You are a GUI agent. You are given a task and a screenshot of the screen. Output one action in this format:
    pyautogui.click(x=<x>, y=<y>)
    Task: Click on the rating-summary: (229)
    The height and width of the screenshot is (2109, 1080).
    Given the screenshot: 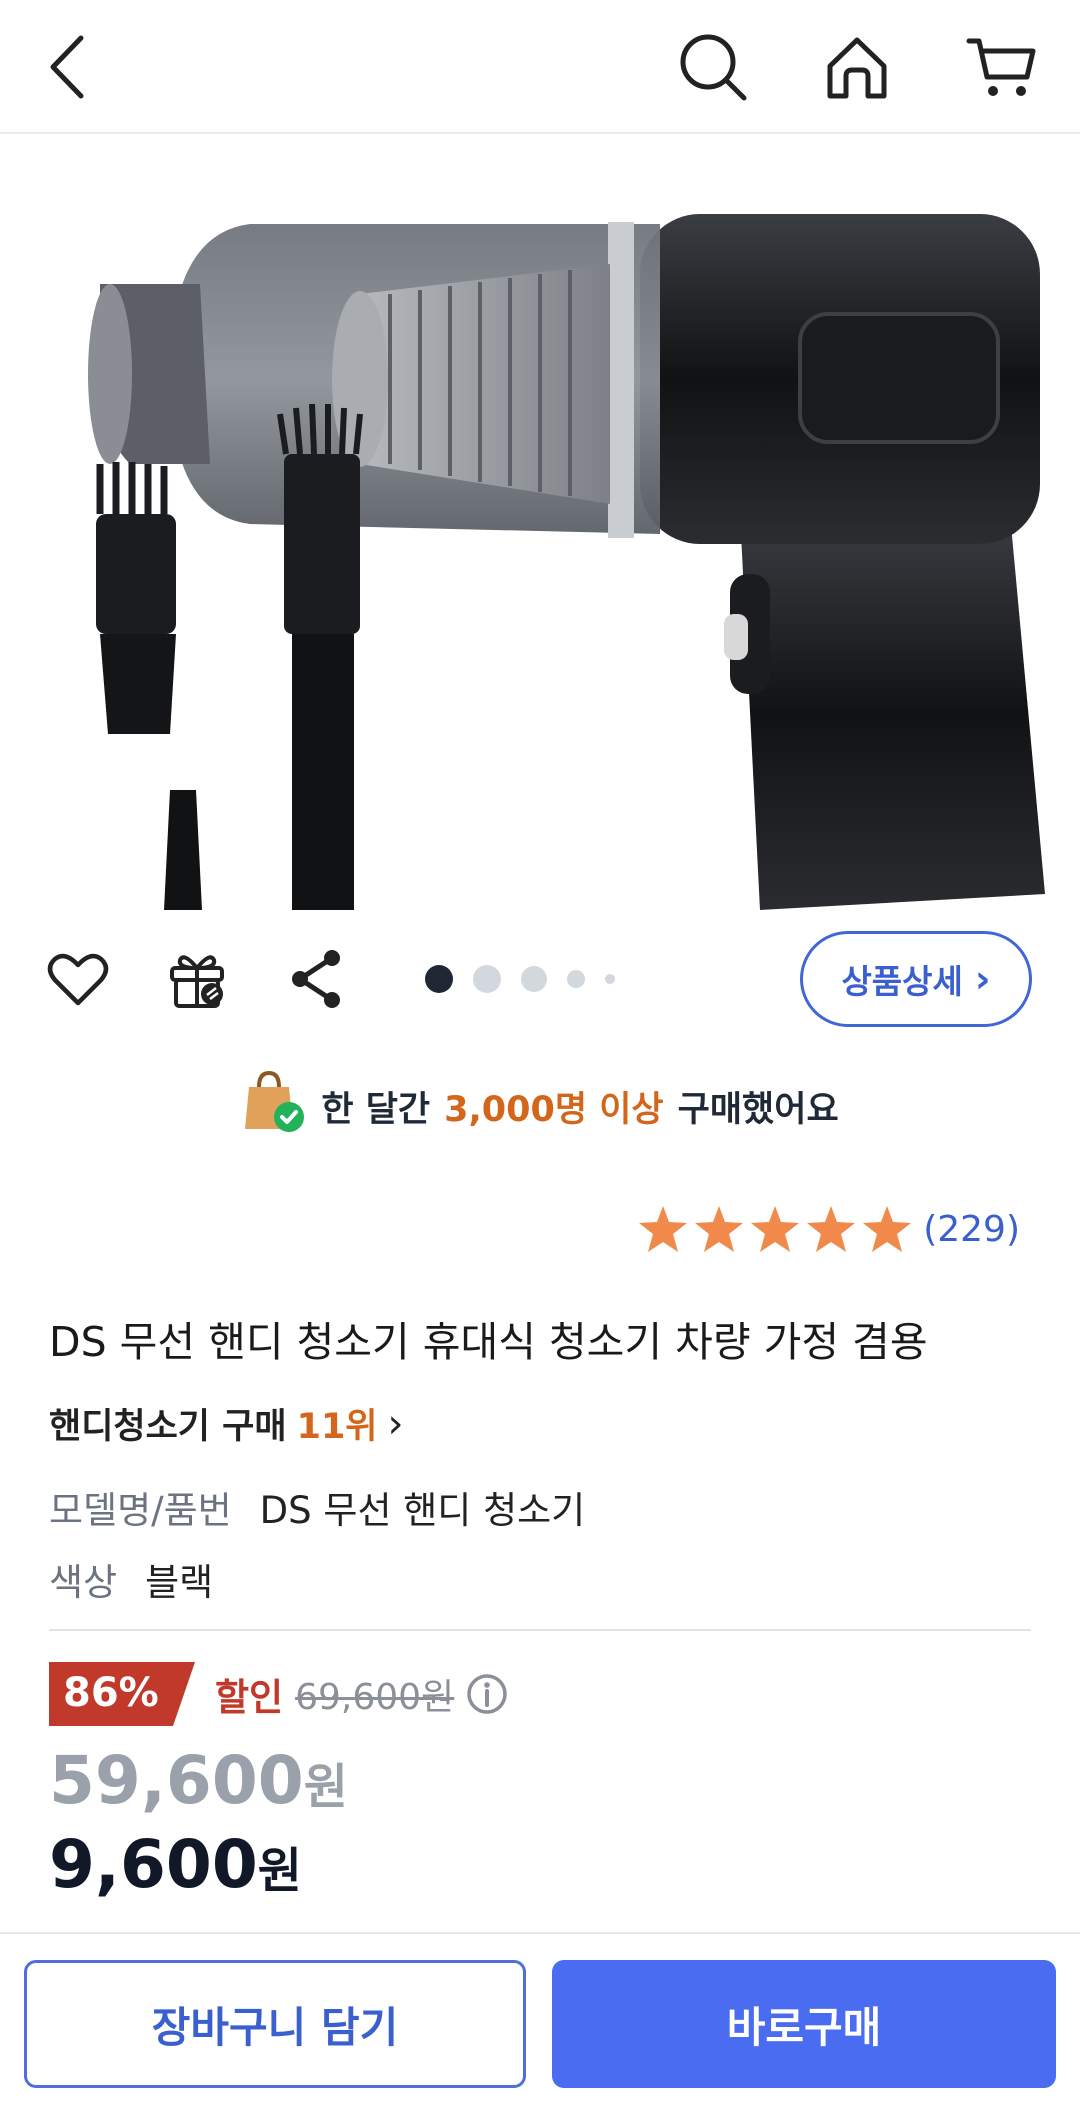 What is the action you would take?
    pyautogui.click(x=828, y=1229)
    